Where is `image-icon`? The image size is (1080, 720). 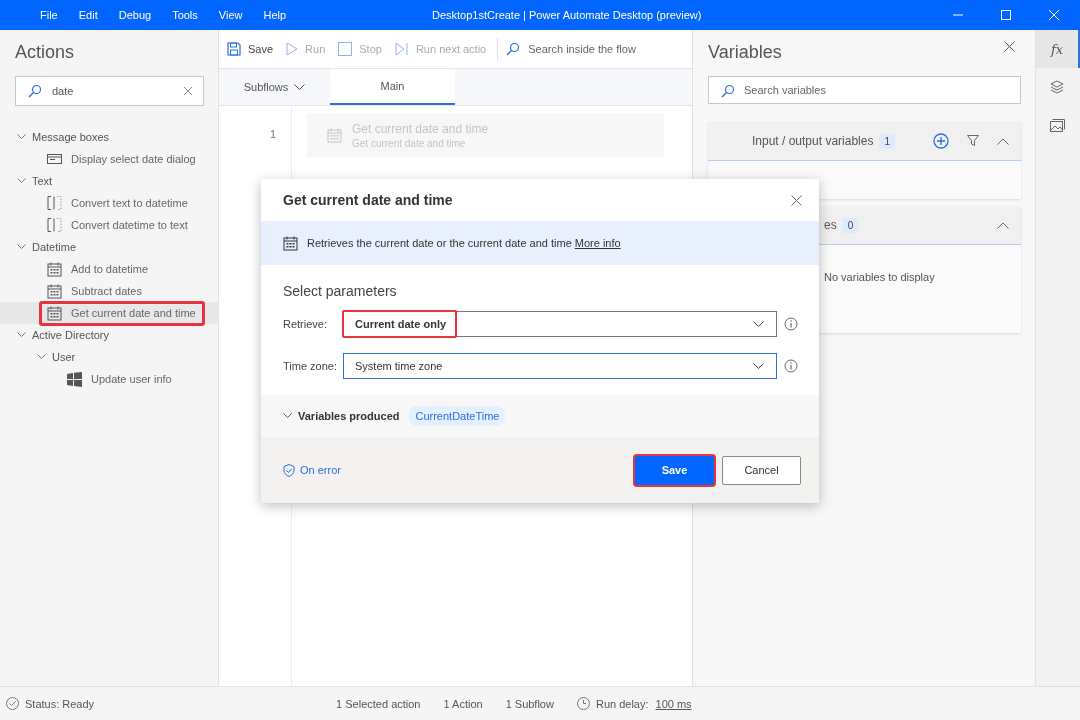
image-icon is located at coordinates (1057, 125).